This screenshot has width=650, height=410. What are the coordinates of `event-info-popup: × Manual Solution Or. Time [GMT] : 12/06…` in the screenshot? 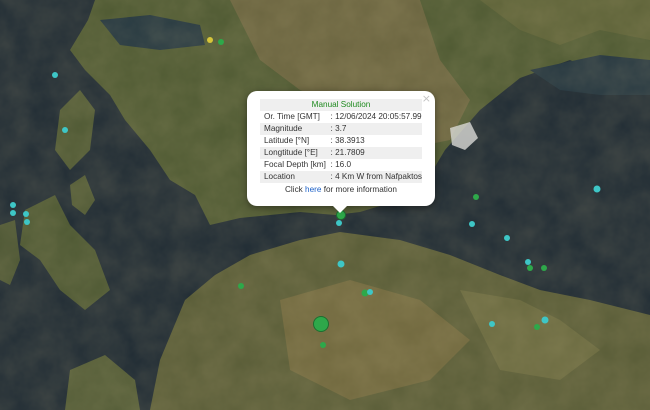 It's located at (341, 152).